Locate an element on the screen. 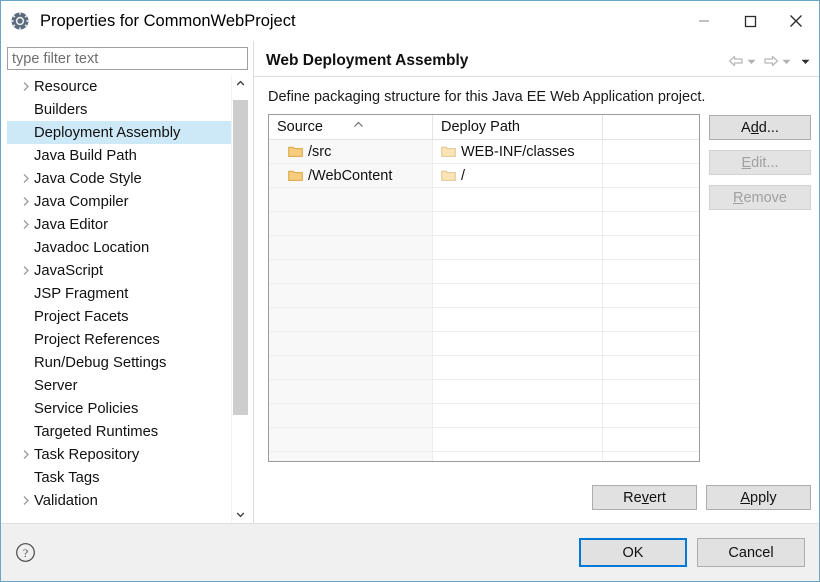  sidebar-item-label: Service Policies is located at coordinates (86, 408).